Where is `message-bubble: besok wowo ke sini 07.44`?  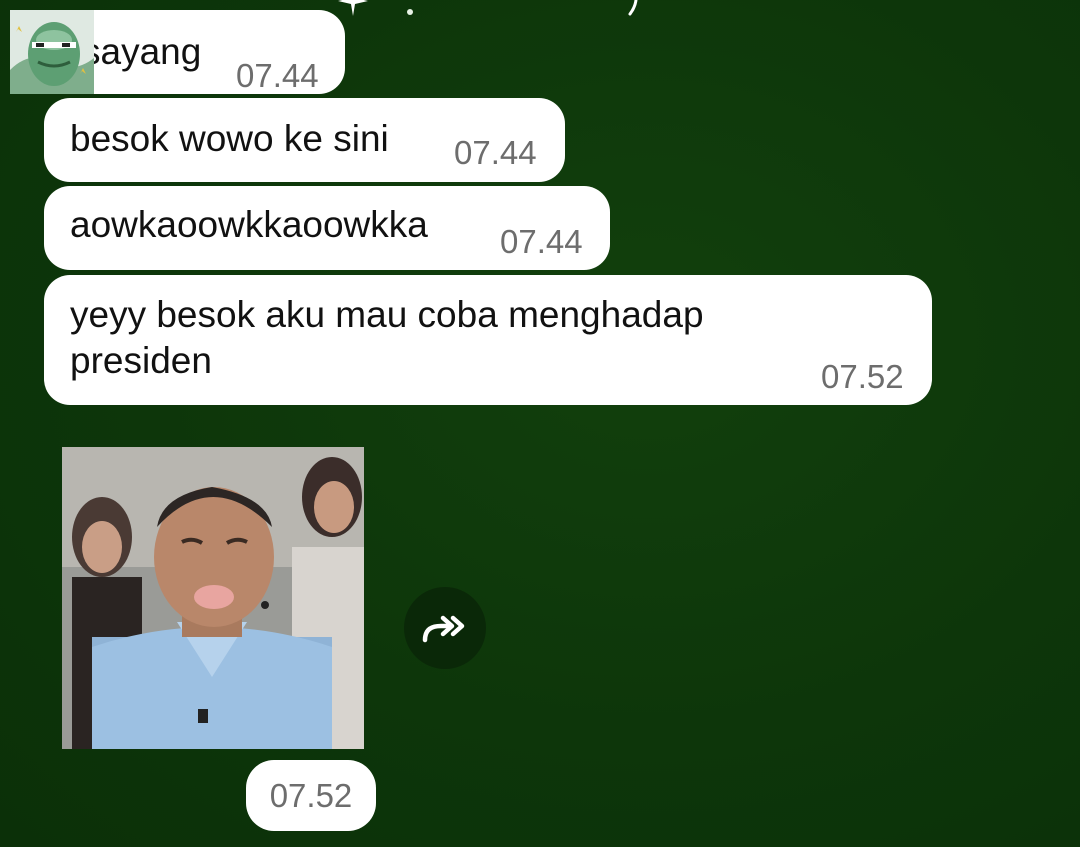 message-bubble: besok wowo ke sini 07.44 is located at coordinates (304, 140).